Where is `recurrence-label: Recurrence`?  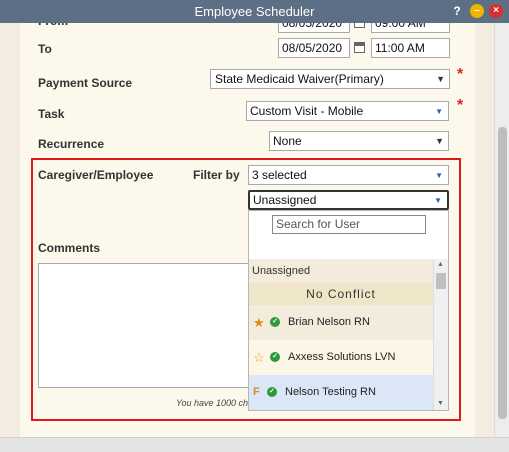 recurrence-label: Recurrence is located at coordinates (71, 144).